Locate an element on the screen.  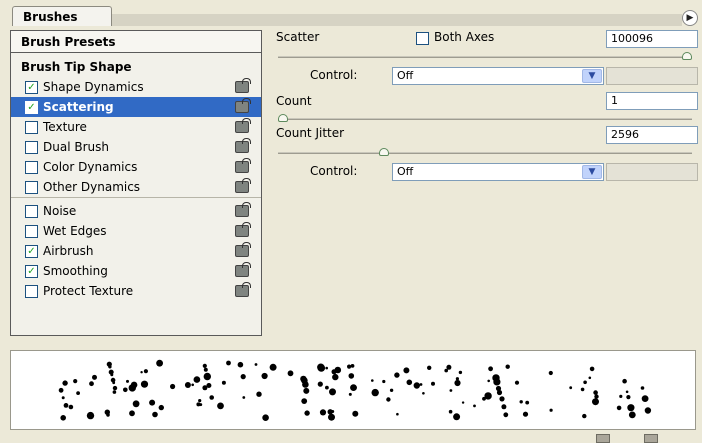
trash-icon is located at coordinates (651, 438).